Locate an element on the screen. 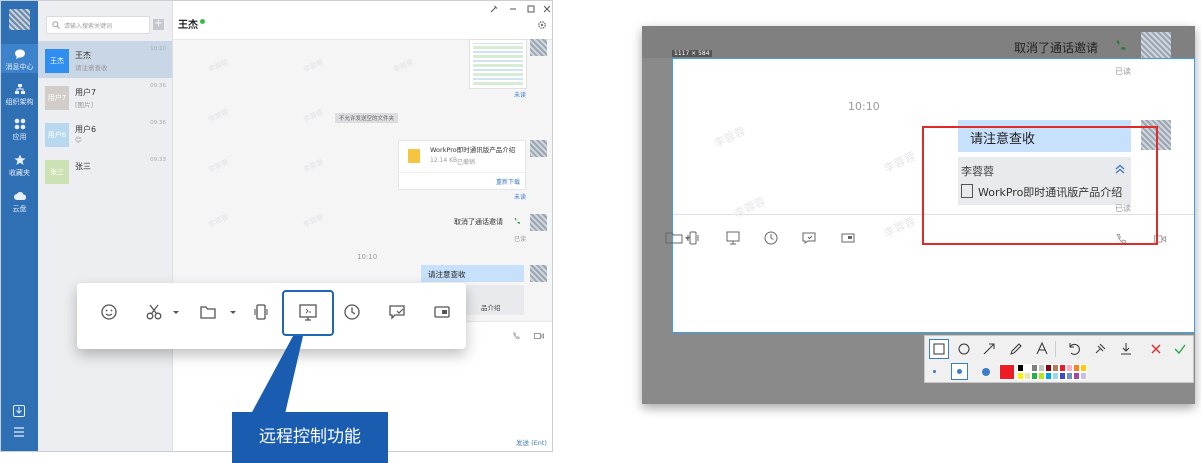  conversation-preview: [图片] is located at coordinates (84, 105).